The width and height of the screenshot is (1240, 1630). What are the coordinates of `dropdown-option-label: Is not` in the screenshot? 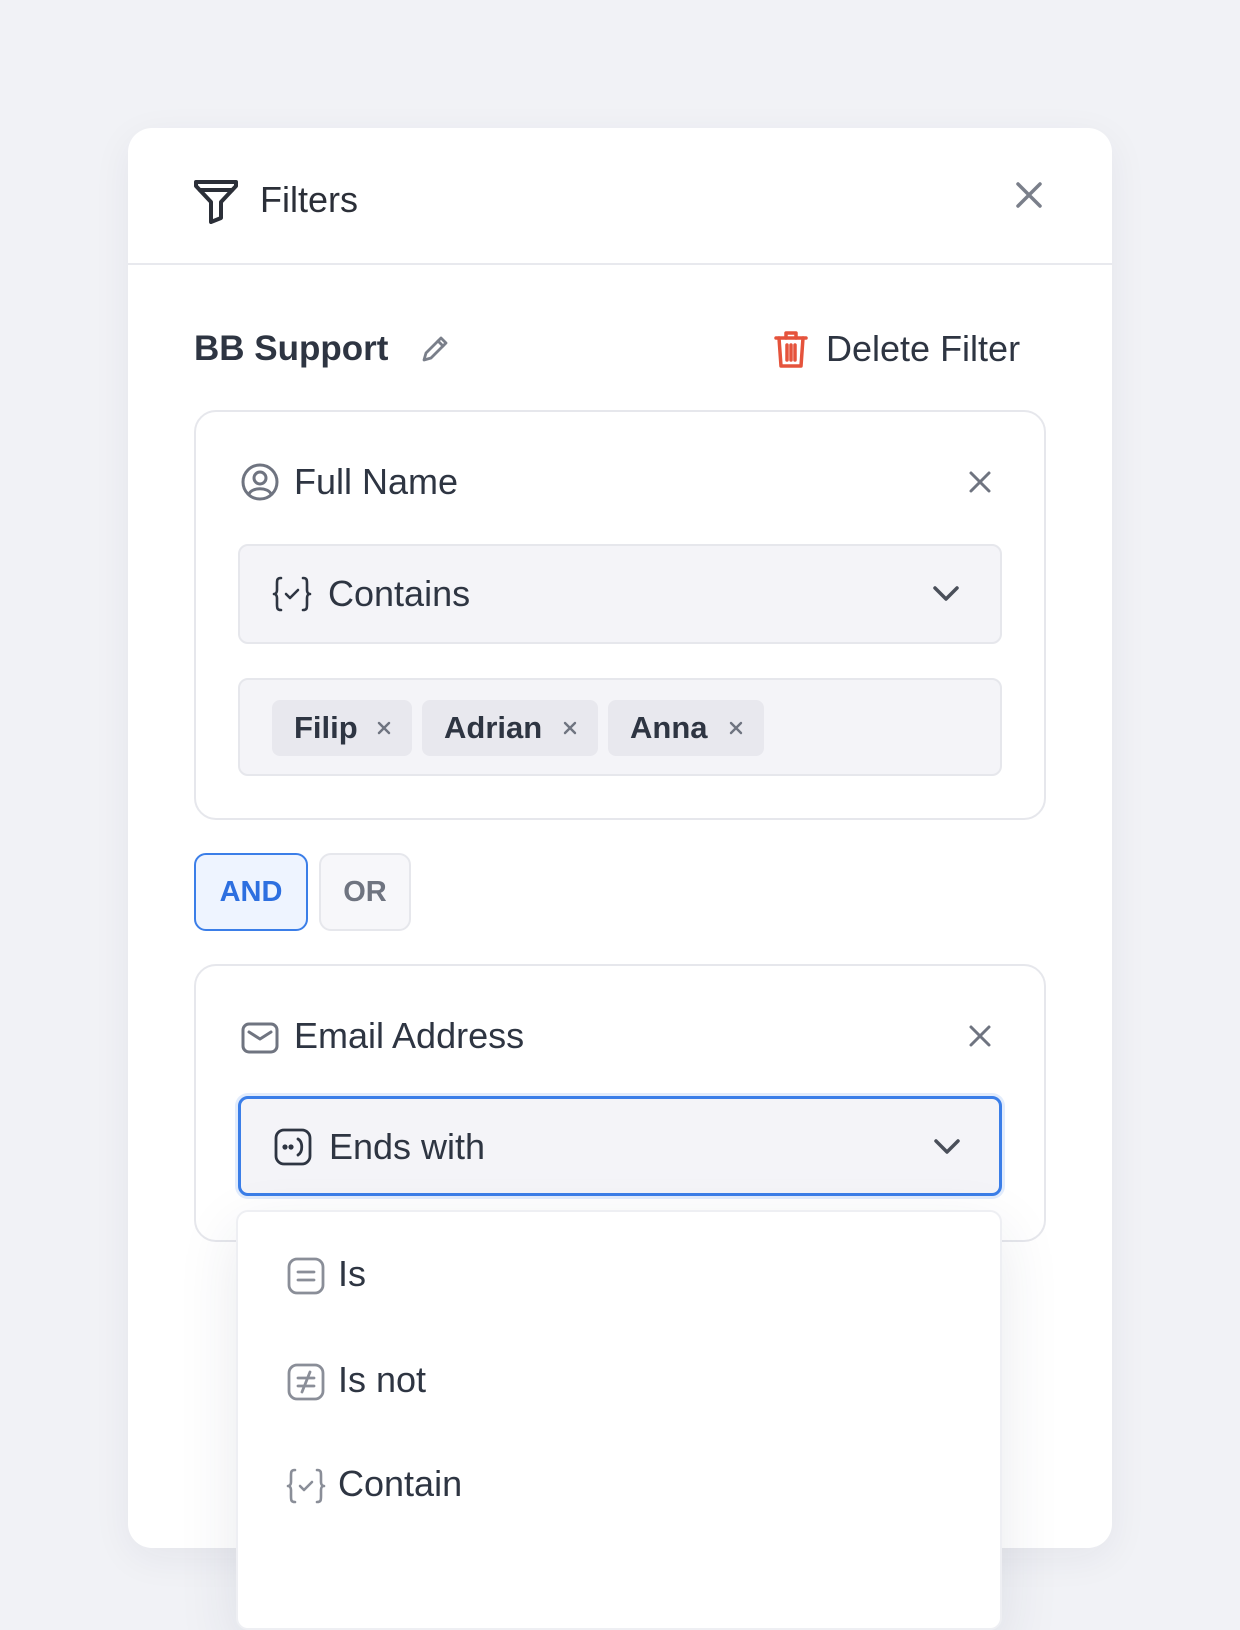 It's located at (382, 1379).